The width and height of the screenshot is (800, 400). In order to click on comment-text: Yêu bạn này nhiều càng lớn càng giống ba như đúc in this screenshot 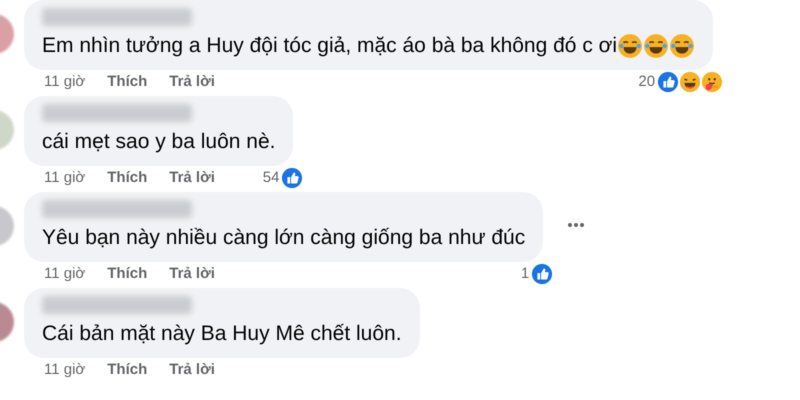, I will do `click(284, 238)`.